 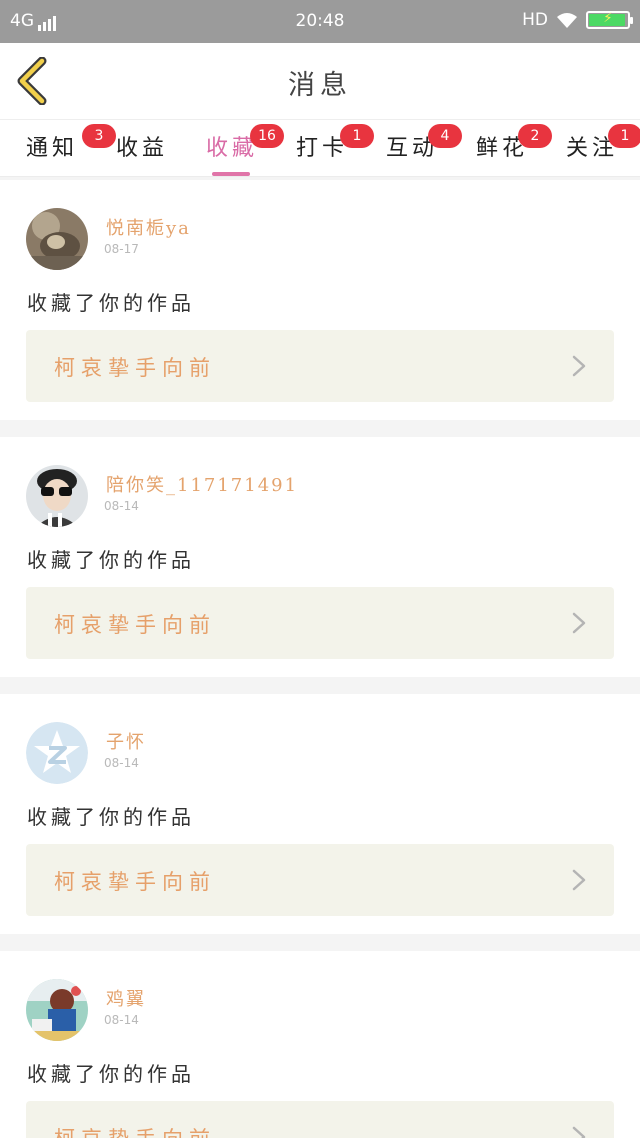 What do you see at coordinates (231, 174) in the screenshot?
I see `active-tab-indicator` at bounding box center [231, 174].